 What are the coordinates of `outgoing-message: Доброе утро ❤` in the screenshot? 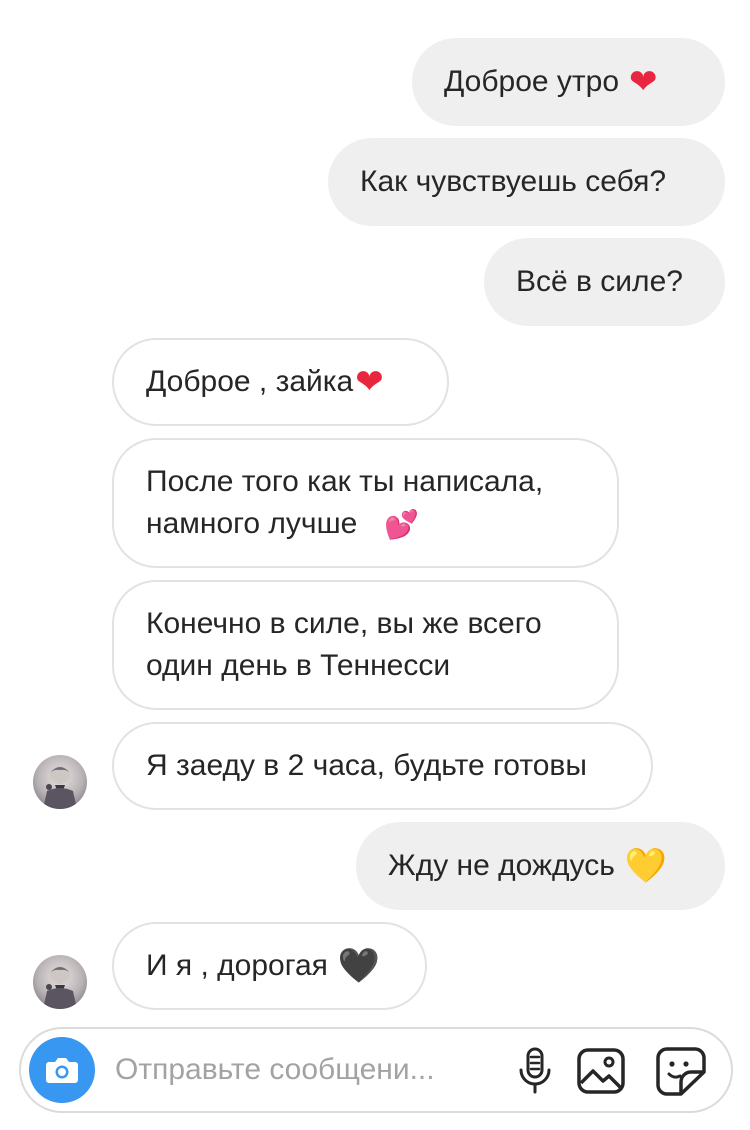 It's located at (568, 82).